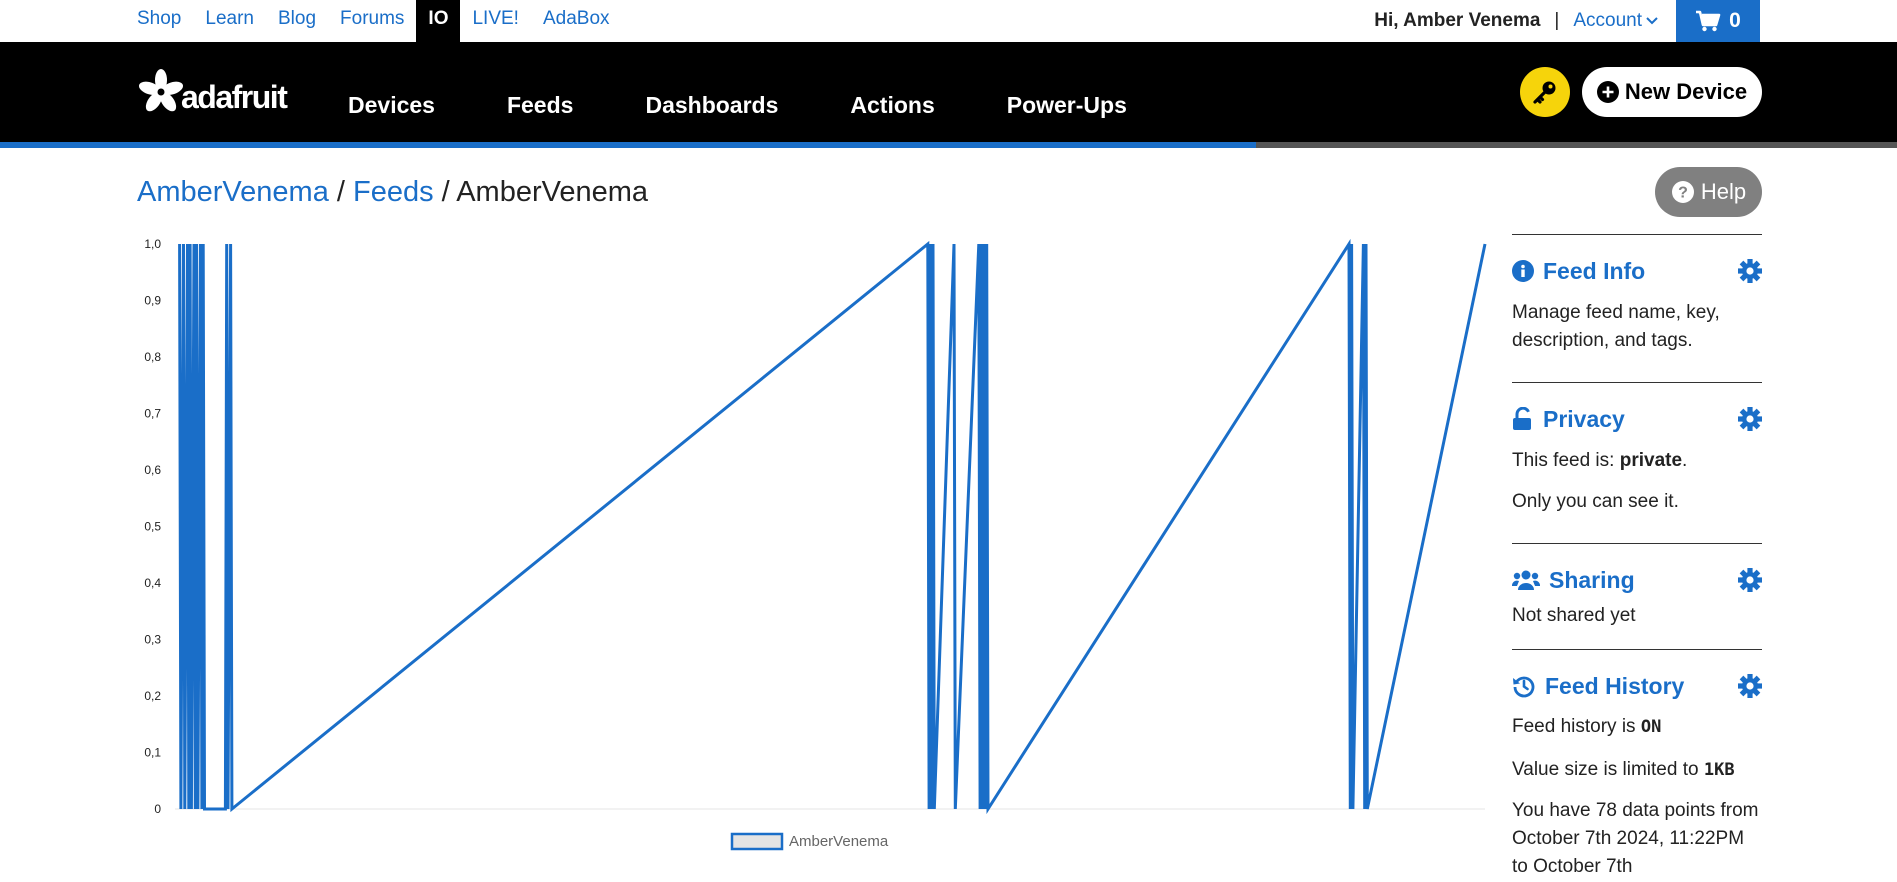  Describe the element at coordinates (1566, 460) in the screenshot. I see `privacy-prefix: This feed is:` at that location.